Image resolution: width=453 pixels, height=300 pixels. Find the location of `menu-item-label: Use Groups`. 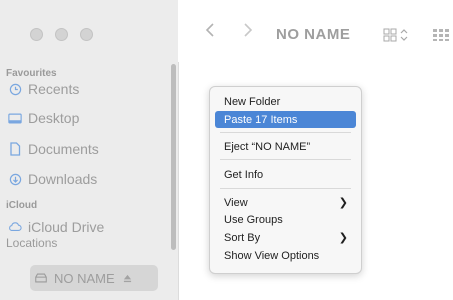

menu-item-label: Use Groups is located at coordinates (253, 219).